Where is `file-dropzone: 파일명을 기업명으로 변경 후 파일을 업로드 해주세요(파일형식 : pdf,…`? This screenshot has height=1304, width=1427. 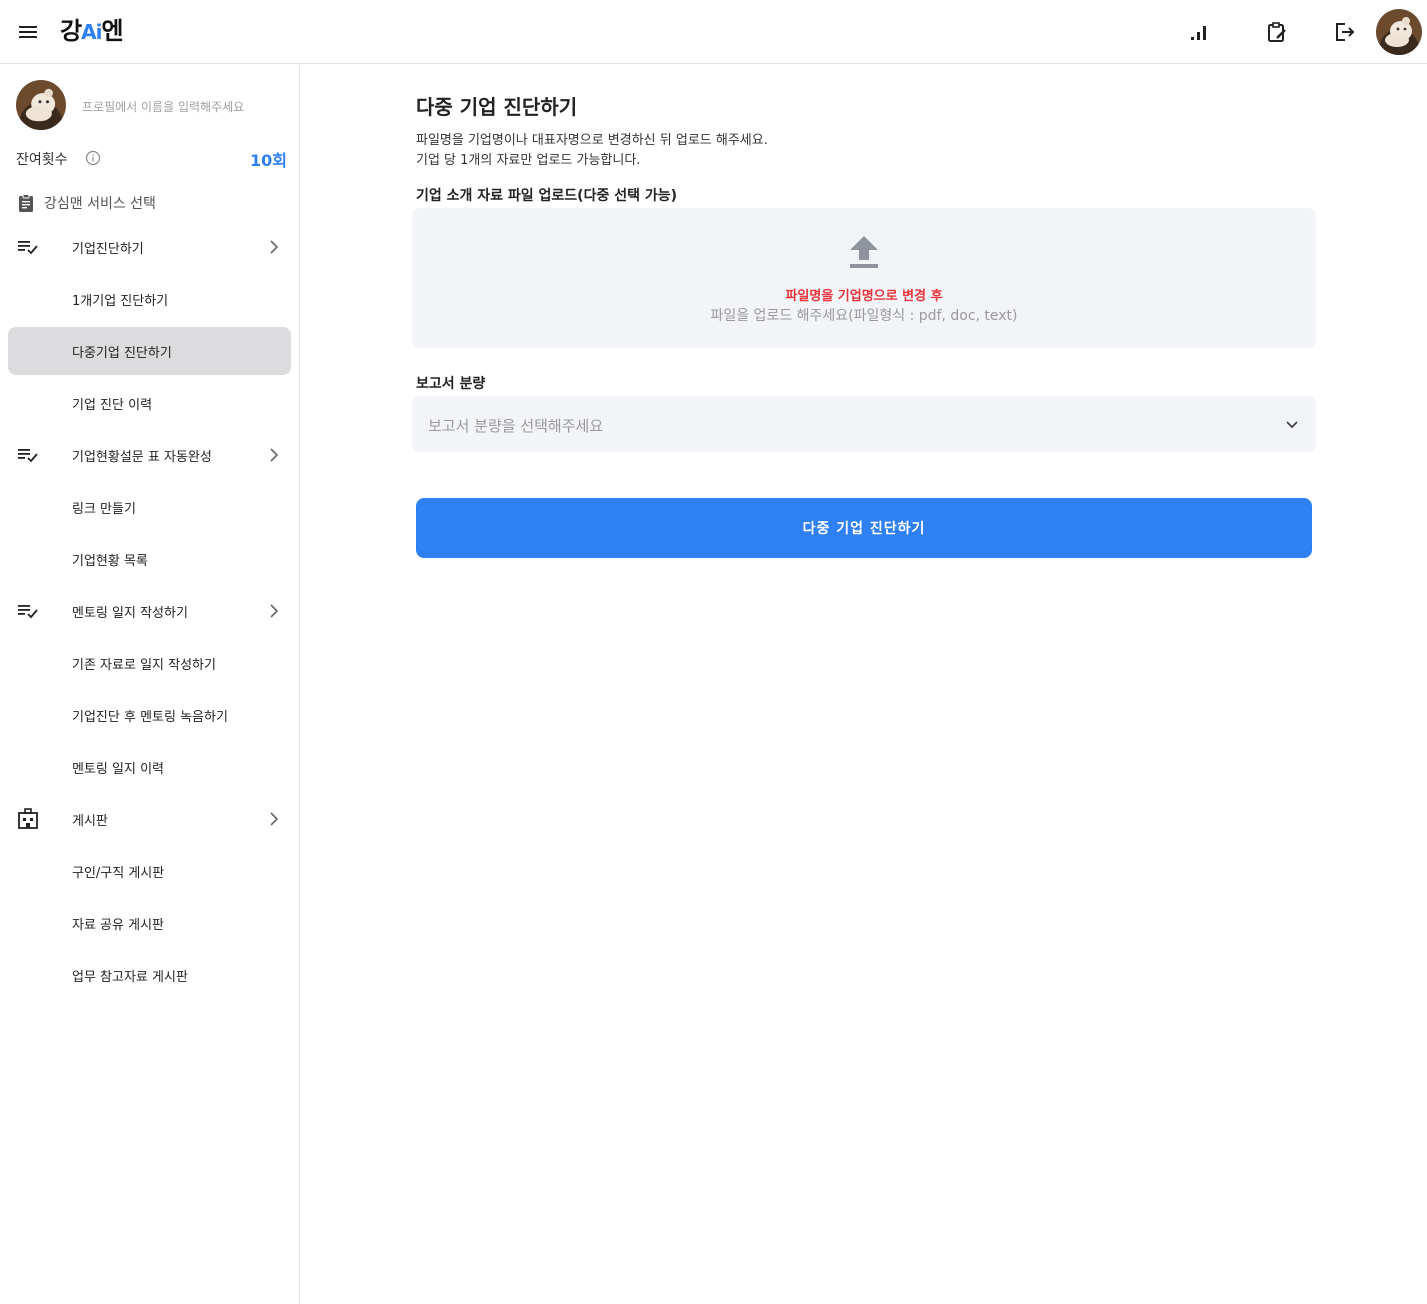
file-dropzone: 파일명을 기업명으로 변경 후 파일을 업로드 해주세요(파일형식 : pdf,… is located at coordinates (864, 278).